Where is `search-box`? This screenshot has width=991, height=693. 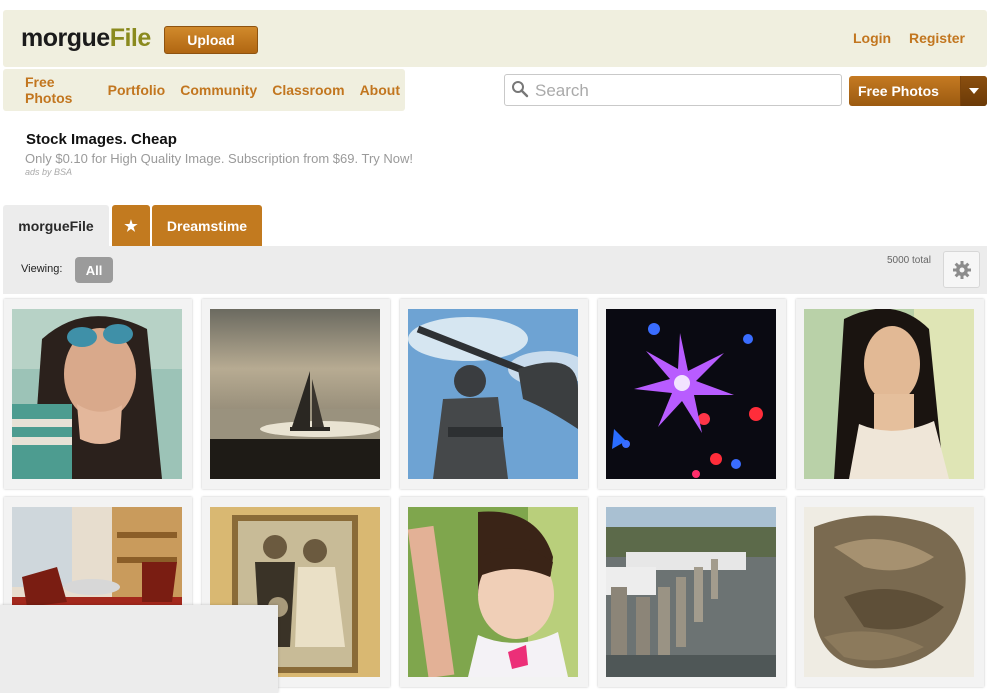 search-box is located at coordinates (673, 90).